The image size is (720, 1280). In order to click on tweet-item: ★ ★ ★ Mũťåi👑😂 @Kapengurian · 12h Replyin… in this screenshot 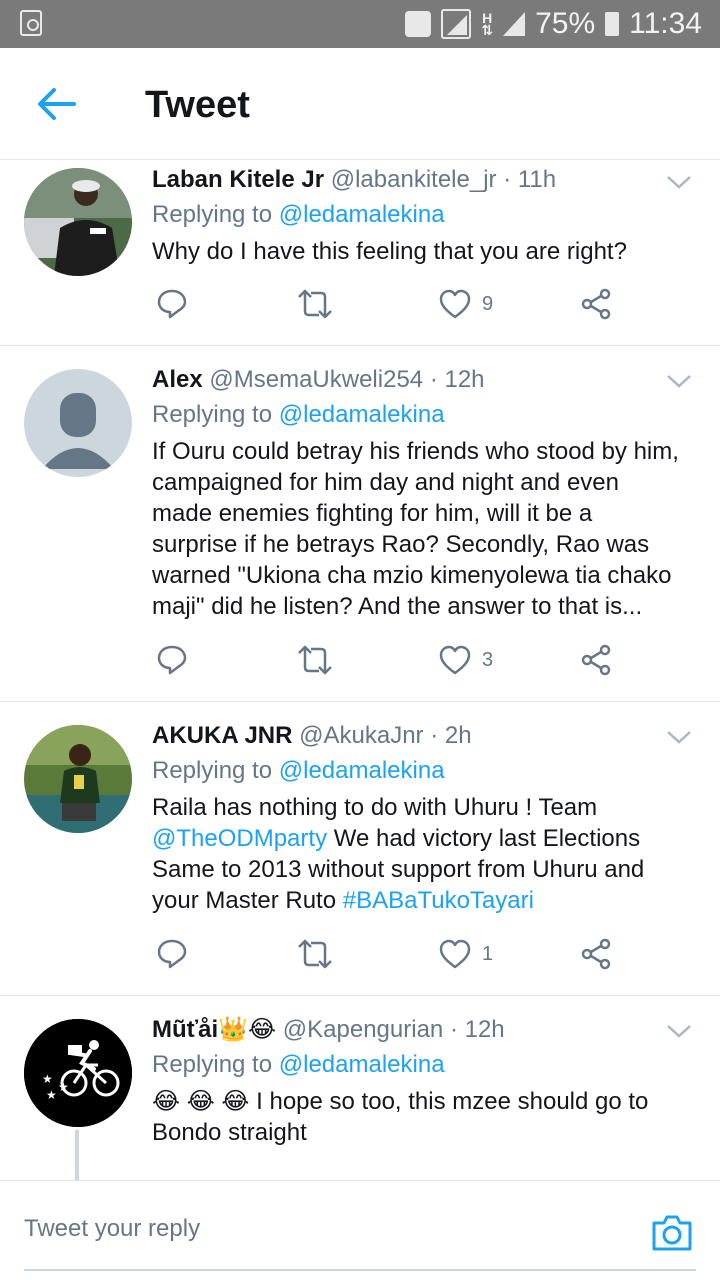, I will do `click(360, 1088)`.